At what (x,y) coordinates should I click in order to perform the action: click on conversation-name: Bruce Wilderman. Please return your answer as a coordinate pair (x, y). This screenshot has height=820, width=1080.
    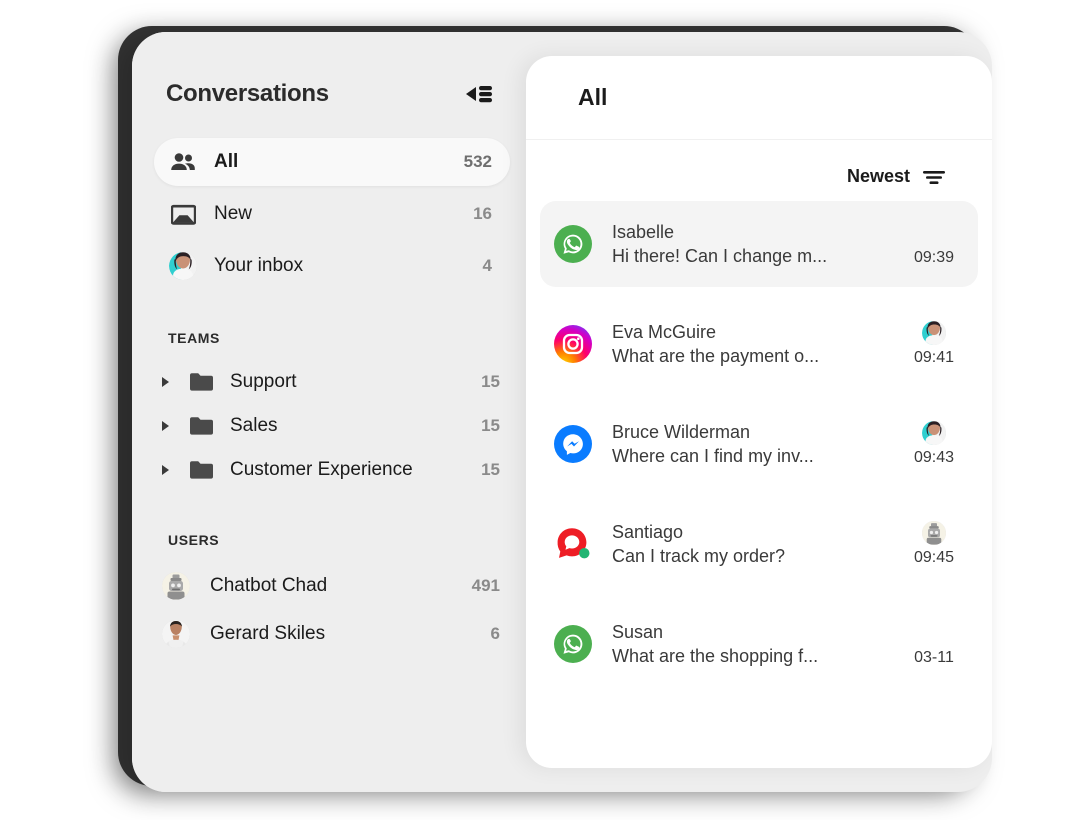
    Looking at the image, I should click on (681, 431).